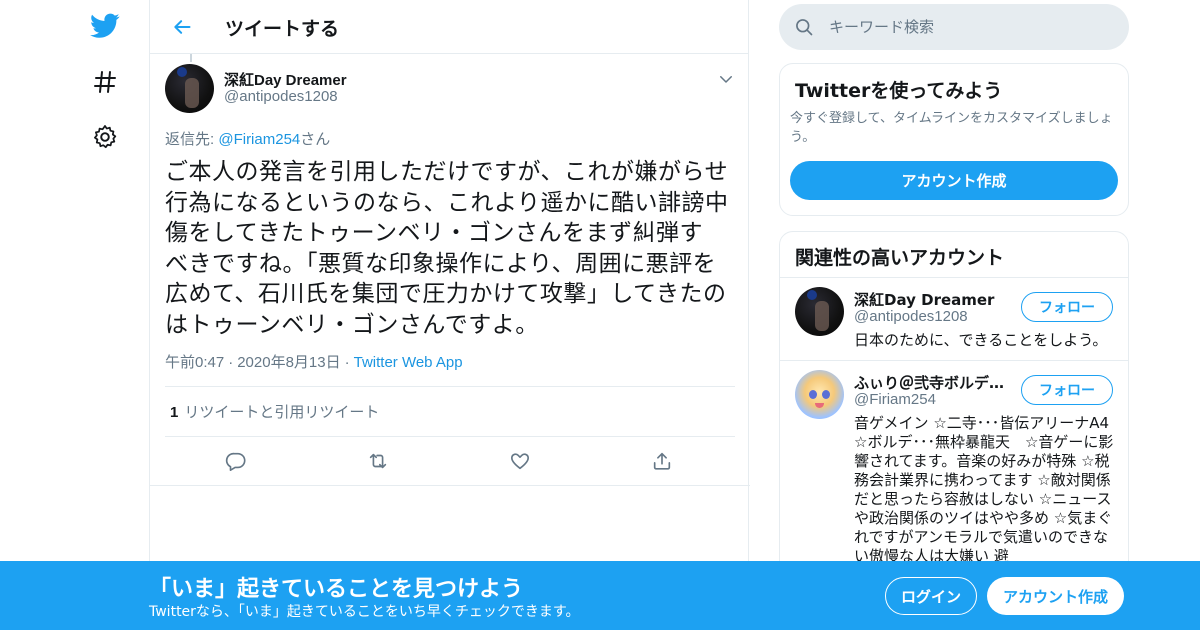 This screenshot has height=630, width=1200. Describe the element at coordinates (954, 180) in the screenshot. I see `create-account-button: アカウント作成` at that location.